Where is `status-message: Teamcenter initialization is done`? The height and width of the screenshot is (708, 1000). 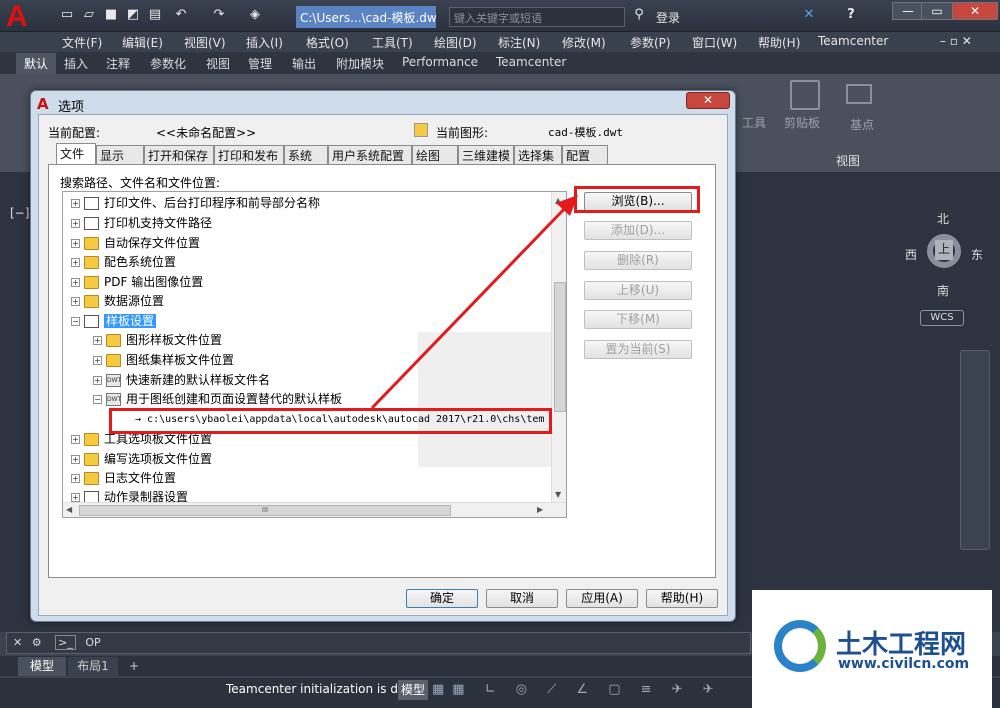 status-message: Teamcenter initialization is done is located at coordinates (323, 689).